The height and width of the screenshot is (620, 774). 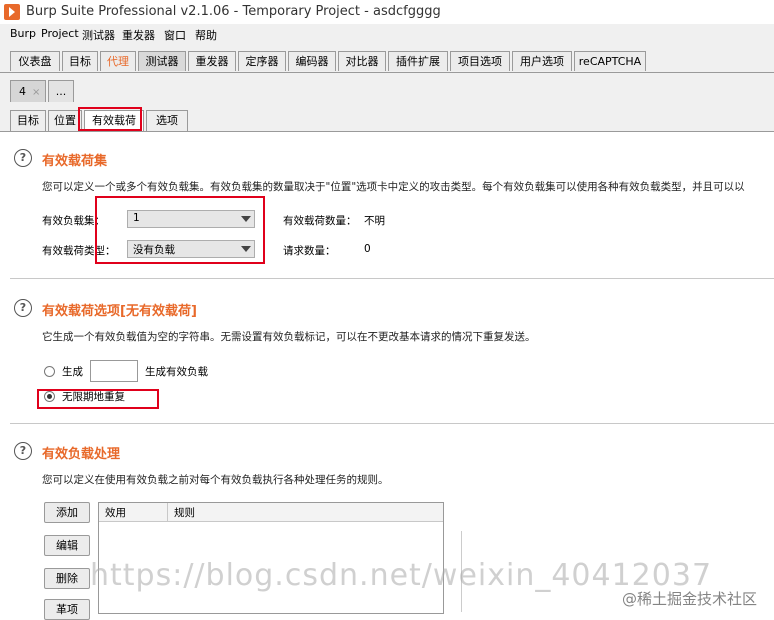 What do you see at coordinates (67, 609) in the screenshot?
I see `up-rule-button: 革项` at bounding box center [67, 609].